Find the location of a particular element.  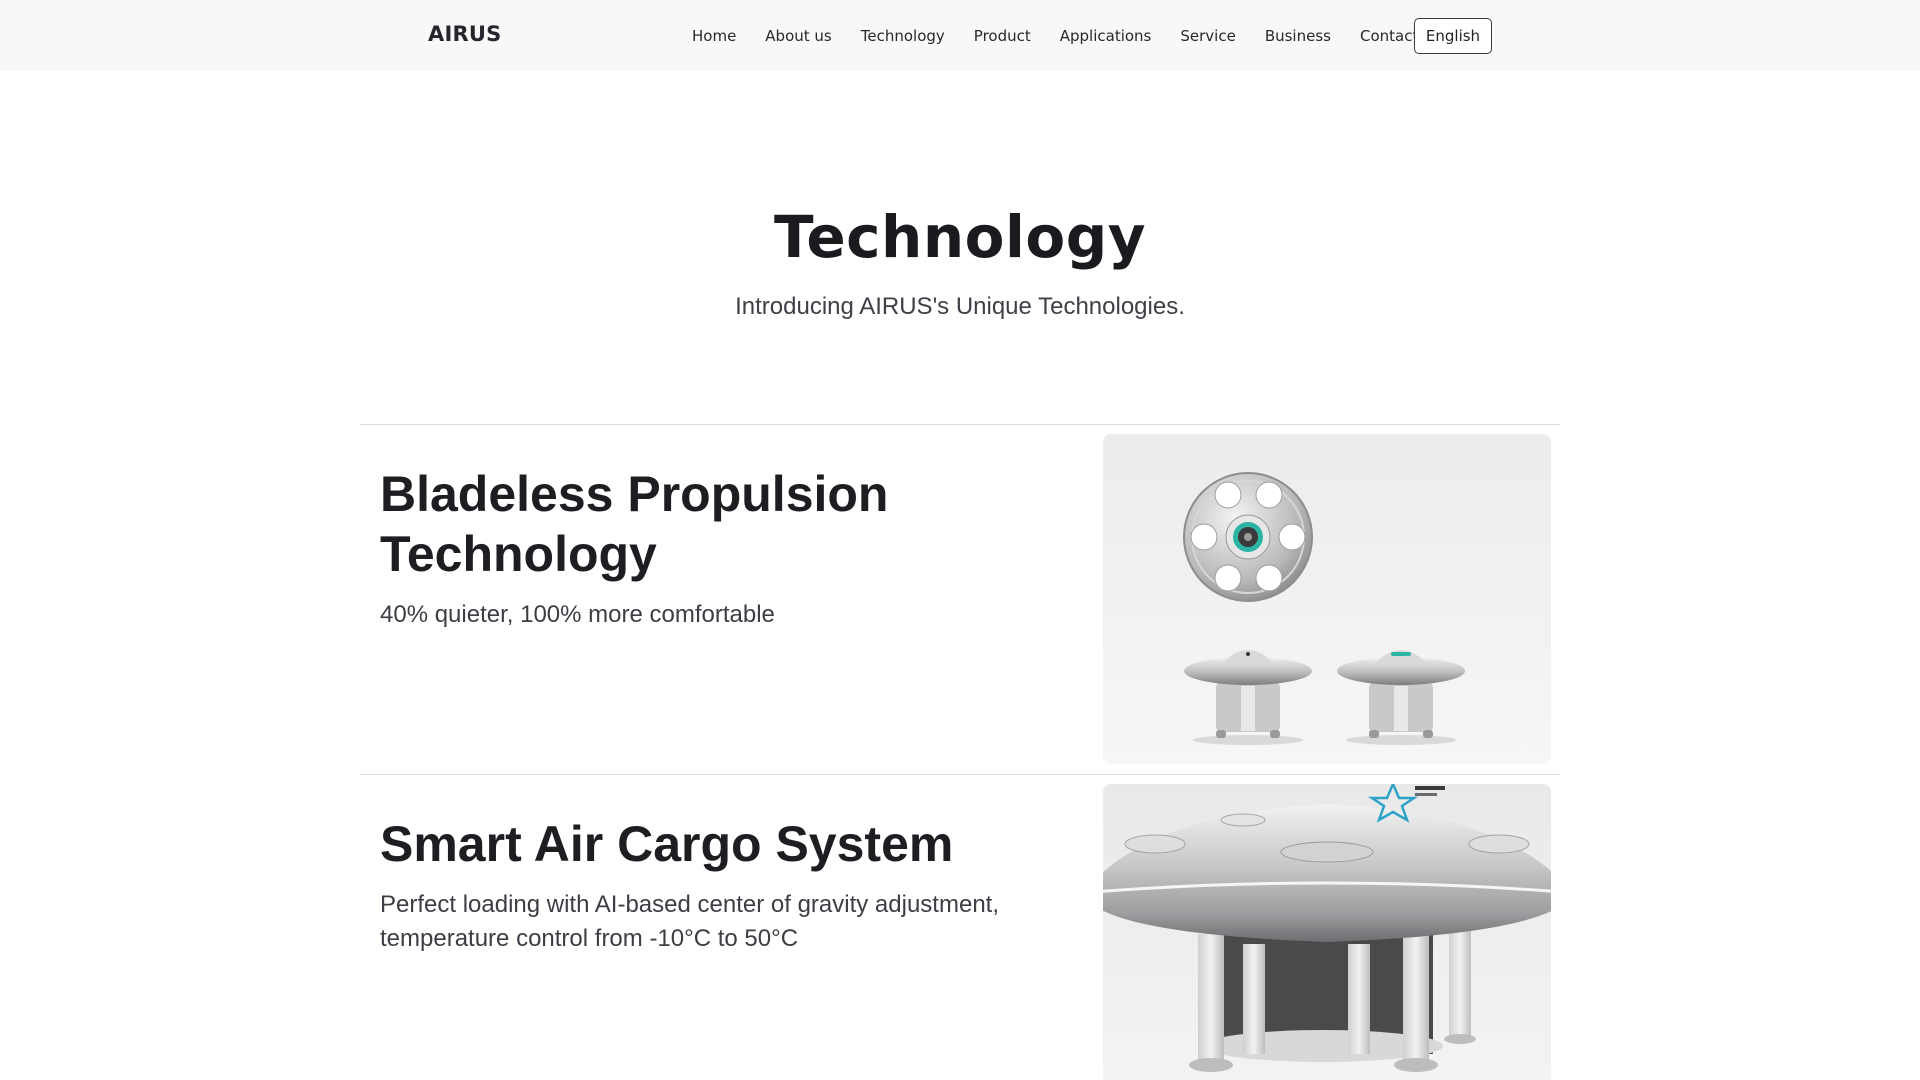

nav-home-link: Home is located at coordinates (714, 36).